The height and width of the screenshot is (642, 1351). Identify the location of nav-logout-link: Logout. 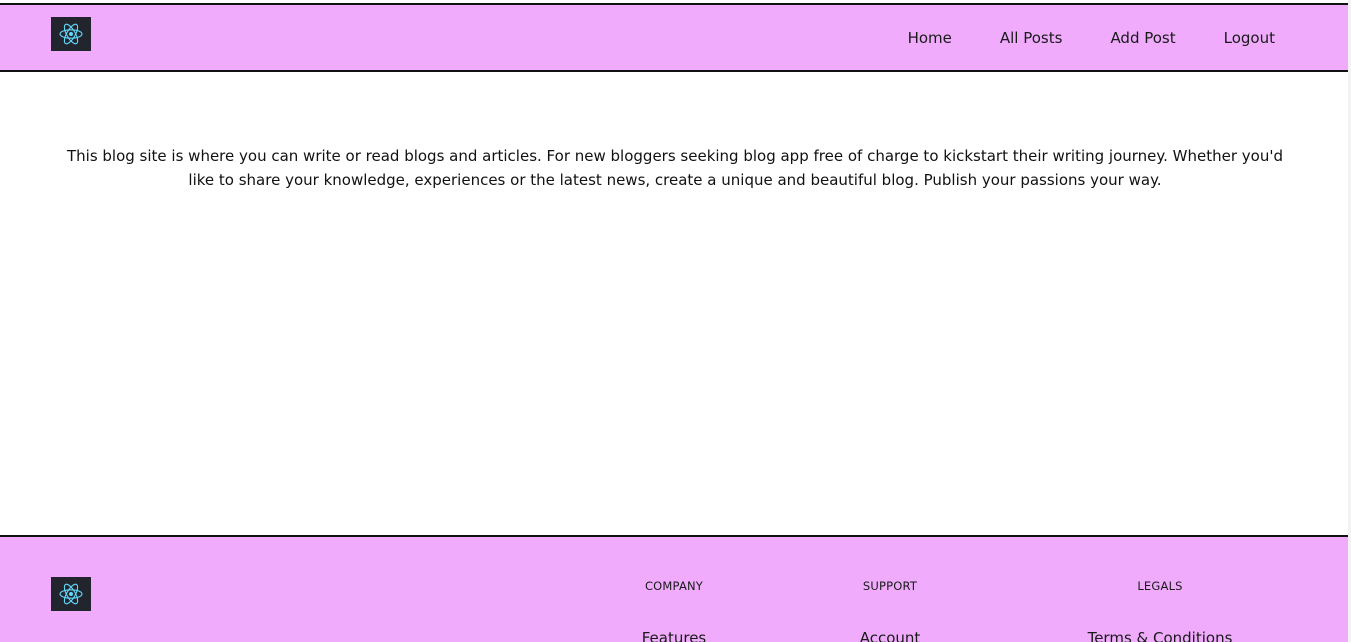
(1249, 38).